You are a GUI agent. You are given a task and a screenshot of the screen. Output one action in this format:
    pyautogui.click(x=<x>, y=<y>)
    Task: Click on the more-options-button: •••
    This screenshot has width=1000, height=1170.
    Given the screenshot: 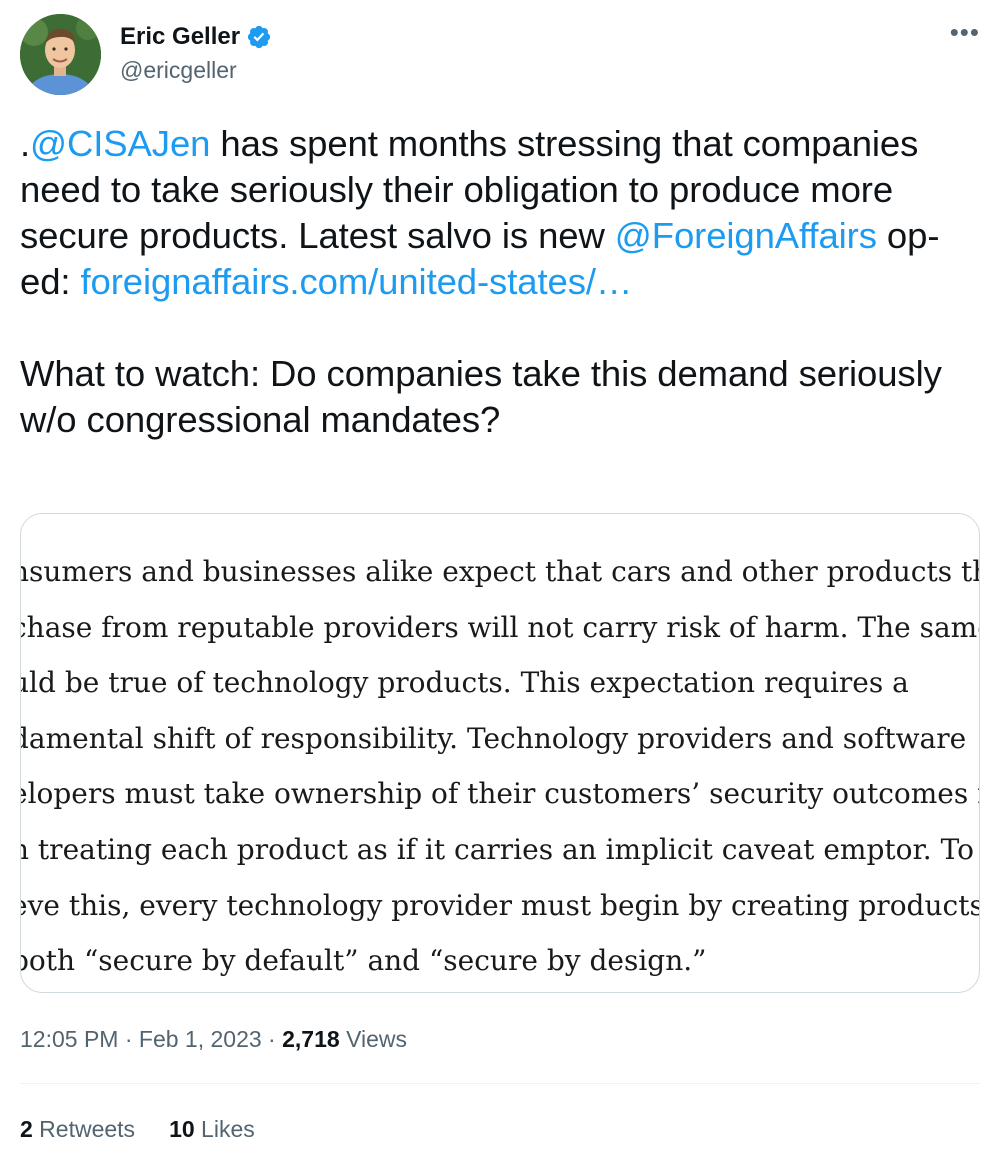 What is the action you would take?
    pyautogui.click(x=965, y=32)
    